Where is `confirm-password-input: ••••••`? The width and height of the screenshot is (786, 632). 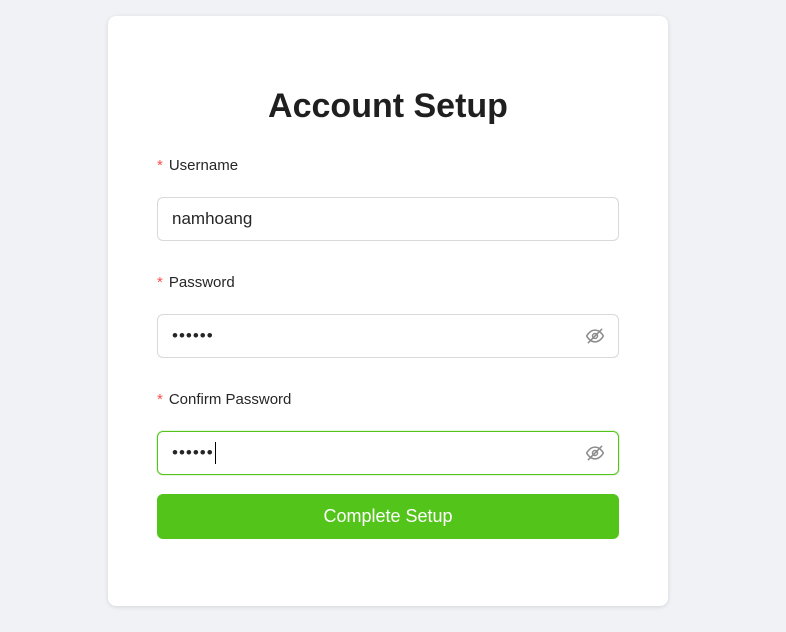 confirm-password-input: •••••• is located at coordinates (193, 453).